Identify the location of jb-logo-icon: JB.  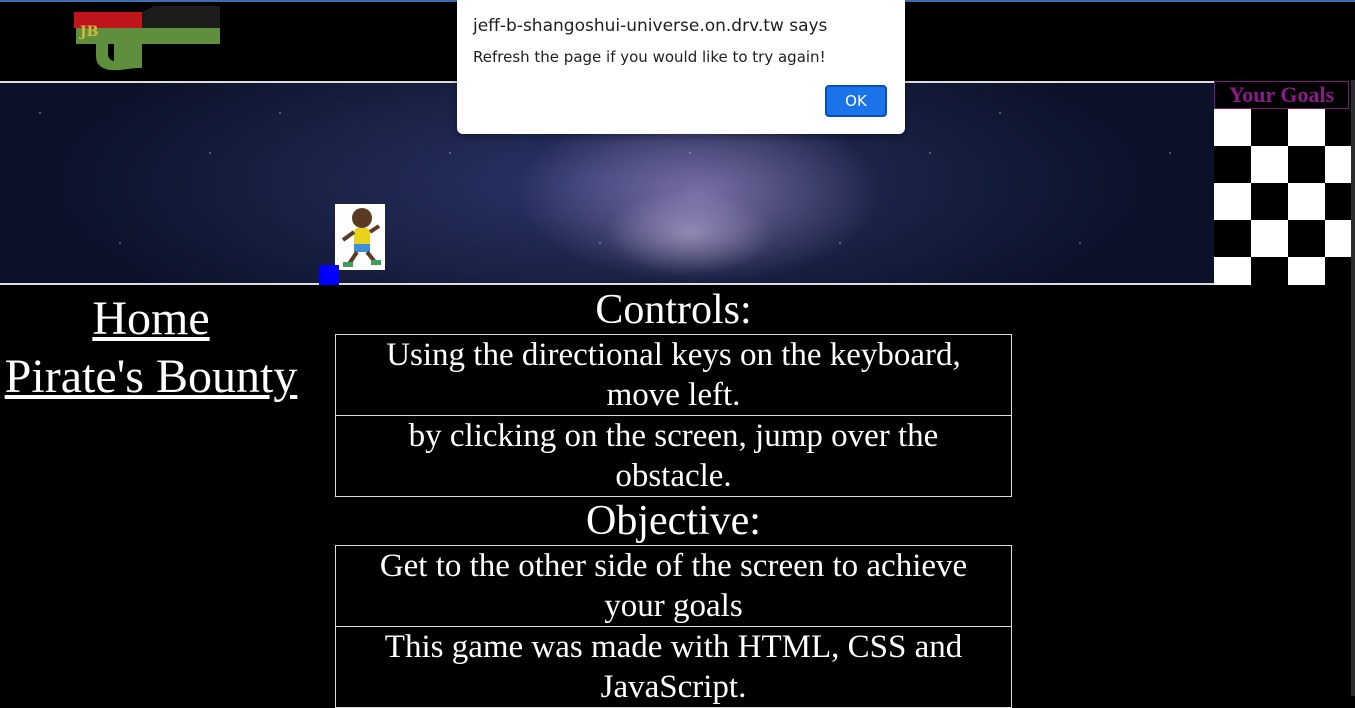
(147, 39).